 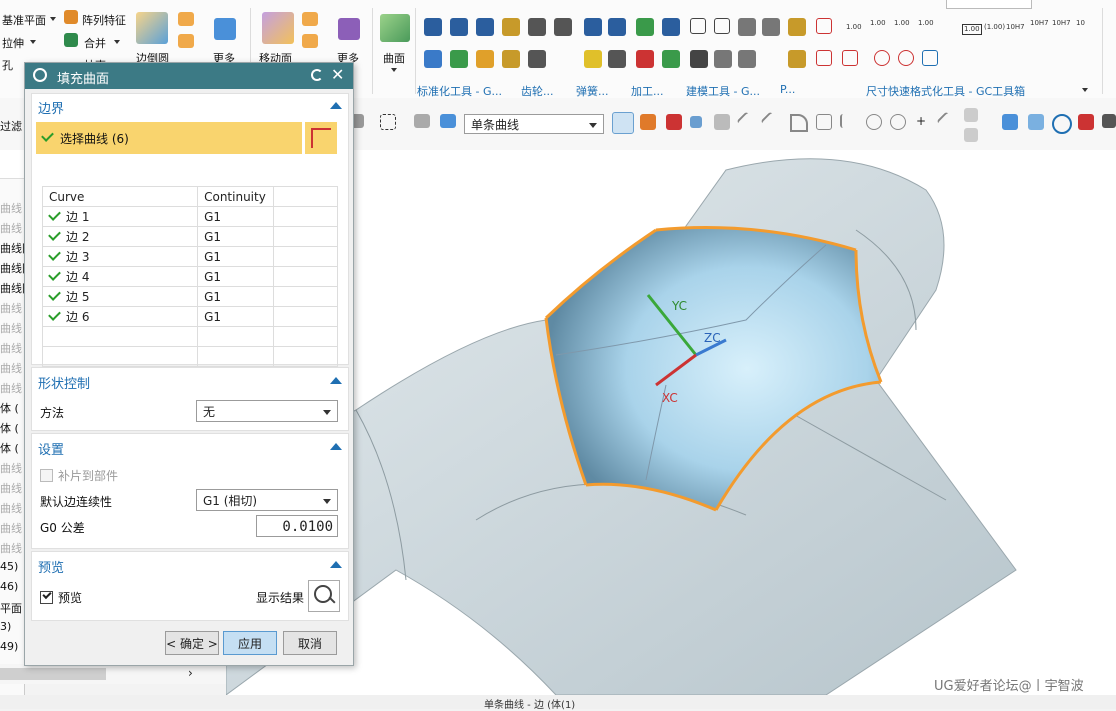 What do you see at coordinates (902, 23) in the screenshot?
I see `dim-format-3: 1.00` at bounding box center [902, 23].